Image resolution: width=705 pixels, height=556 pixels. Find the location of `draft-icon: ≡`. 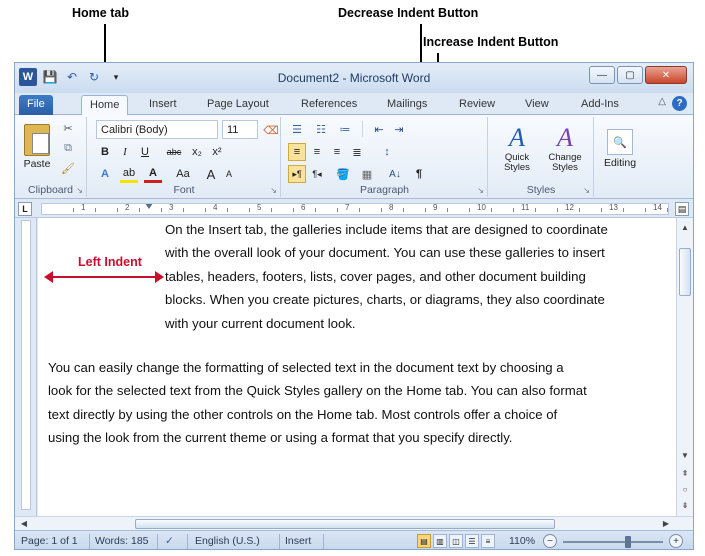

draft-icon: ≡ is located at coordinates (488, 541).